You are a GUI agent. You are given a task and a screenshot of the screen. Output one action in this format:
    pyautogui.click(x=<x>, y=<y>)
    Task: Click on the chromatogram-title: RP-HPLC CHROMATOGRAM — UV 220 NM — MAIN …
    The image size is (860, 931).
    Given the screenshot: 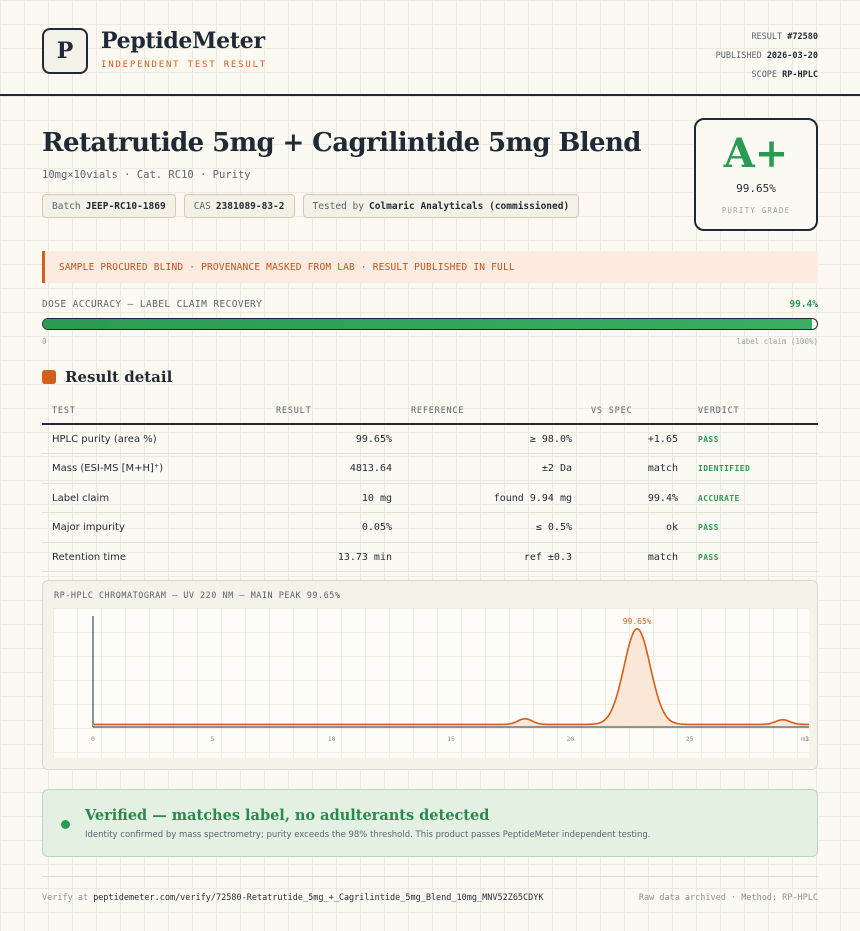 What is the action you would take?
    pyautogui.click(x=197, y=596)
    